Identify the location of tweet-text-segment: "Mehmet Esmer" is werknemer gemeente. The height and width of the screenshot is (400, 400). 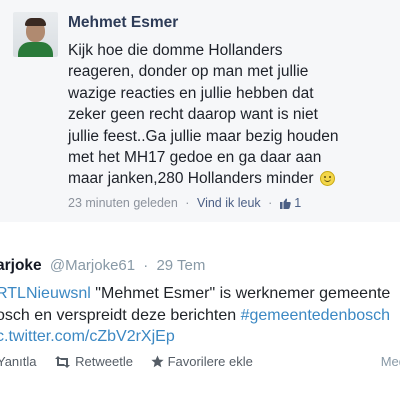
(240, 293).